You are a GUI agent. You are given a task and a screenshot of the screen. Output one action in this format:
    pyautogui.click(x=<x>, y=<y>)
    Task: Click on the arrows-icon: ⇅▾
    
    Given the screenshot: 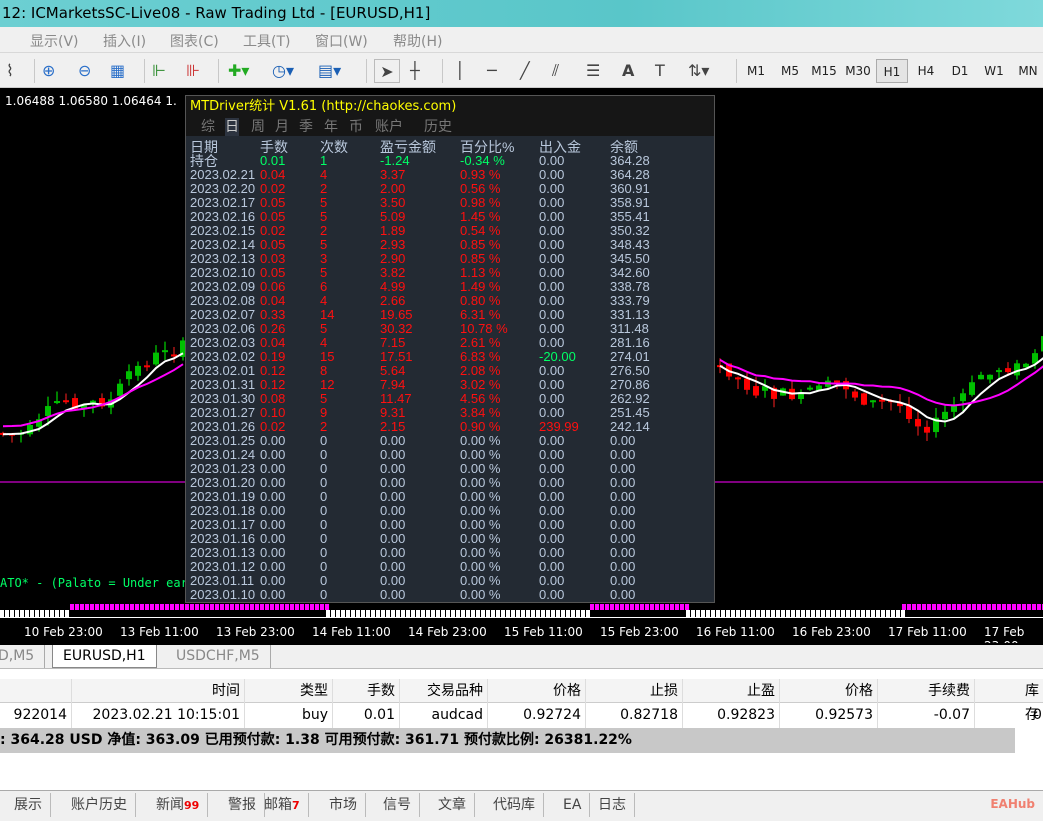 What is the action you would take?
    pyautogui.click(x=698, y=71)
    